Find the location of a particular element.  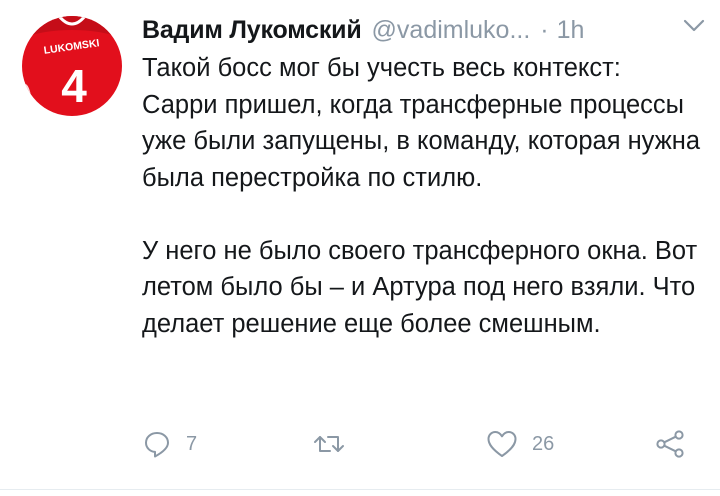

like-count: 26 is located at coordinates (543, 443).